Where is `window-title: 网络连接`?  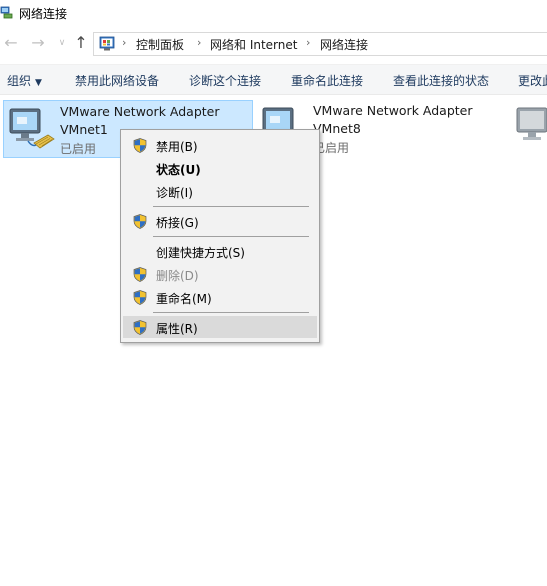
window-title: 网络连接 is located at coordinates (43, 14).